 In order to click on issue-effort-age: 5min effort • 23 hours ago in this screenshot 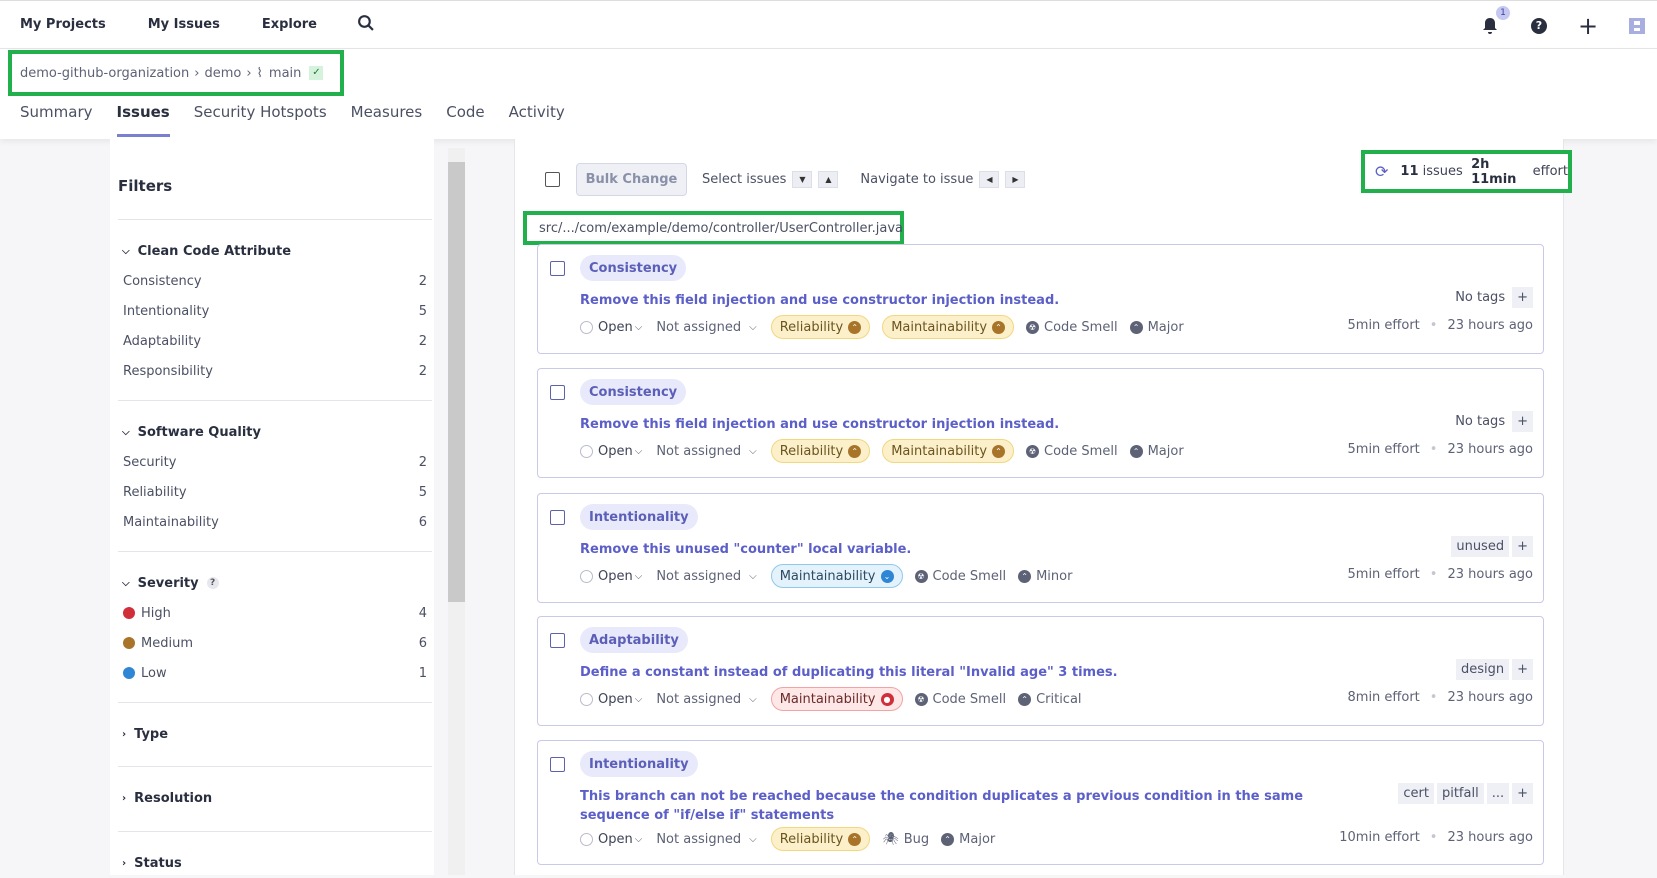, I will do `click(1440, 325)`.